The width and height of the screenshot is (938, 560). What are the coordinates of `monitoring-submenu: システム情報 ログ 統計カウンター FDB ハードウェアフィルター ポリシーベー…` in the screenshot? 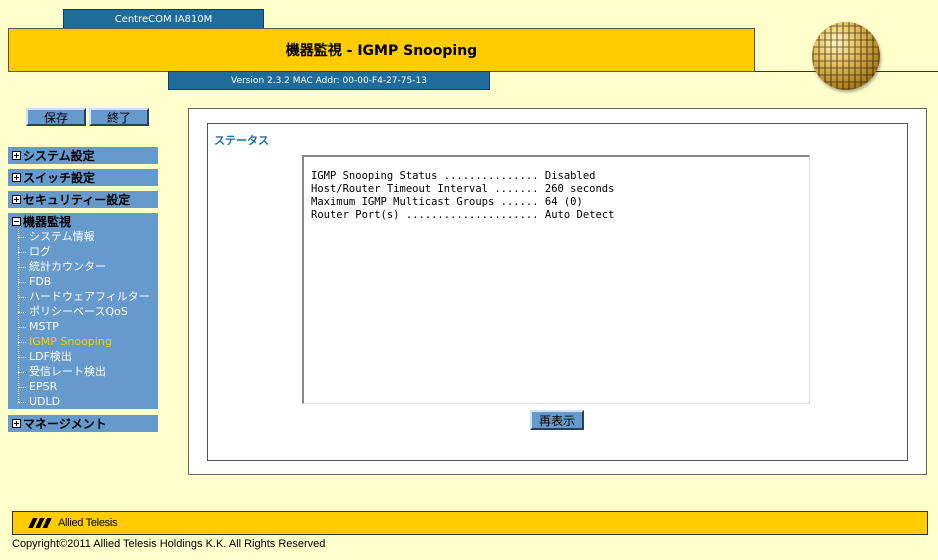 It's located at (87, 319).